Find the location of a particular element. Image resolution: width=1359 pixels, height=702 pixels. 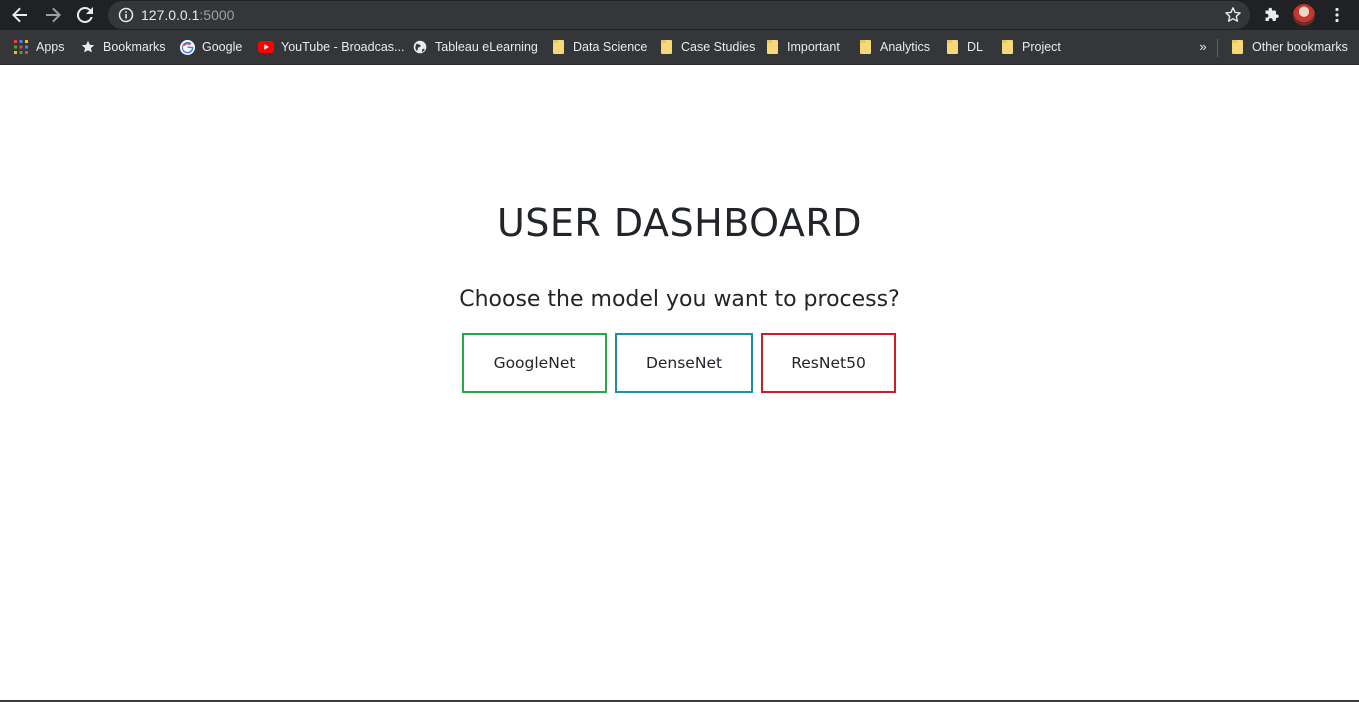

page-title: USER DASHBOARD is located at coordinates (679, 223).